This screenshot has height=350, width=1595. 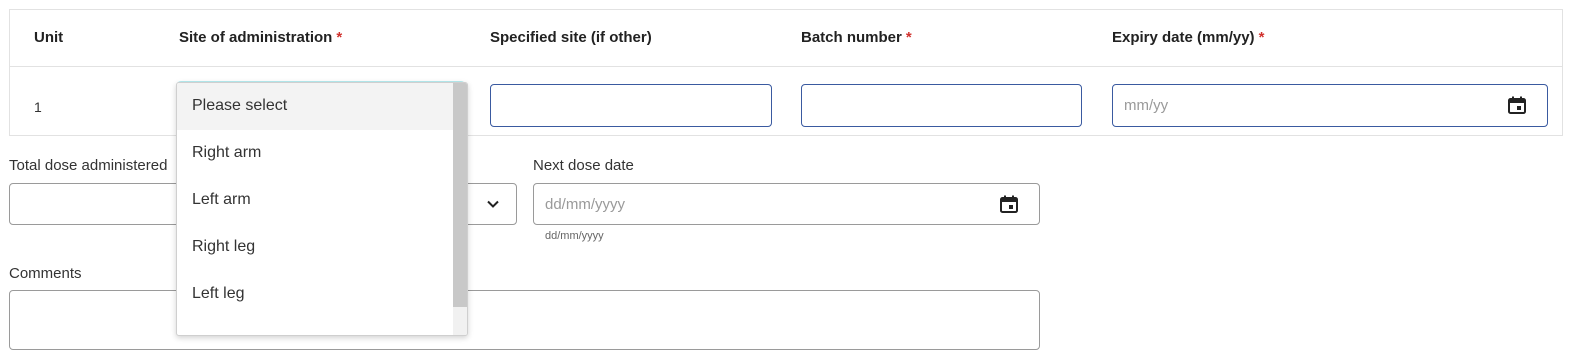 What do you see at coordinates (571, 37) in the screenshot?
I see `header-specified-site: Specified site (if other)` at bounding box center [571, 37].